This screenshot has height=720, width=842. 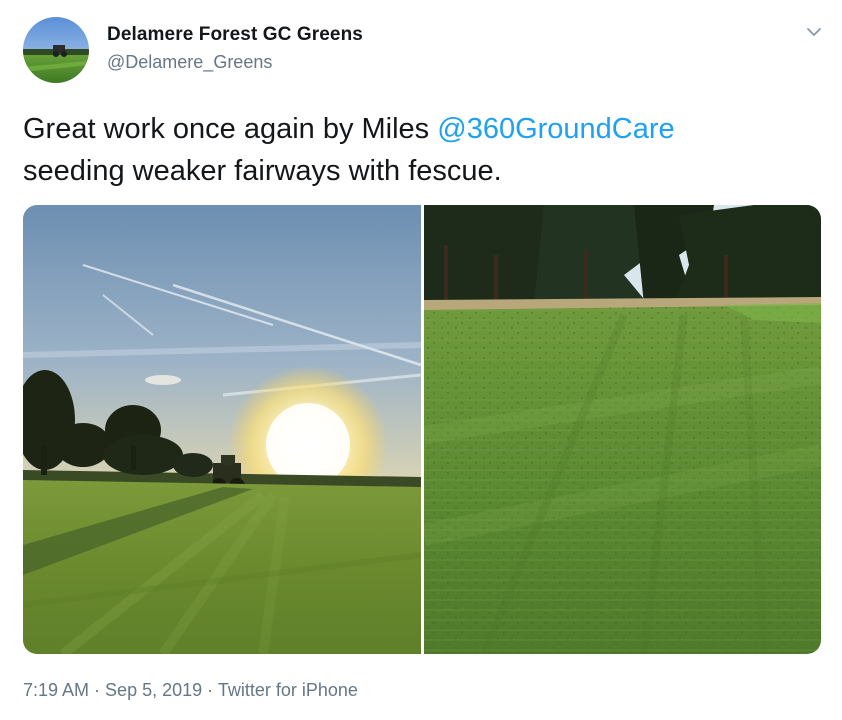 What do you see at coordinates (235, 35) in the screenshot?
I see `user-display-name: Delamere Forest GC Greens` at bounding box center [235, 35].